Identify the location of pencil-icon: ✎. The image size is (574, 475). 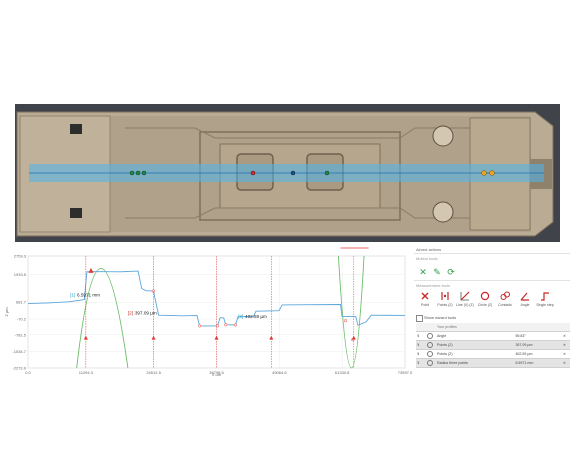
(437, 272).